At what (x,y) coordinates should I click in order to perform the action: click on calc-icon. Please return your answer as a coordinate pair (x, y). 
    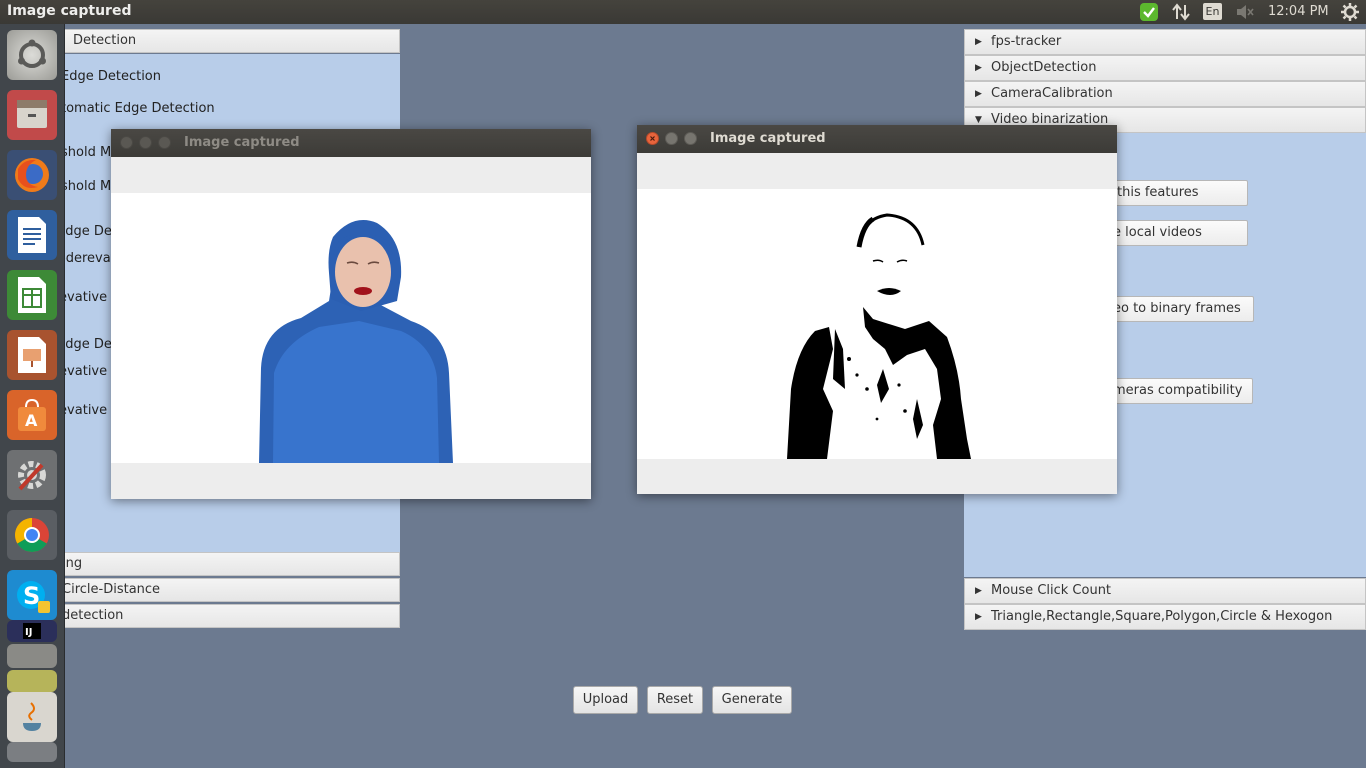
    Looking at the image, I should click on (32, 295).